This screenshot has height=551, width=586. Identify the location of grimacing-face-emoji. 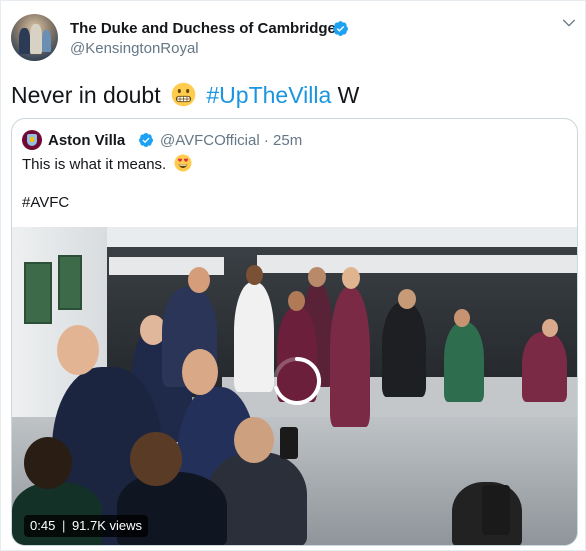
(183, 94).